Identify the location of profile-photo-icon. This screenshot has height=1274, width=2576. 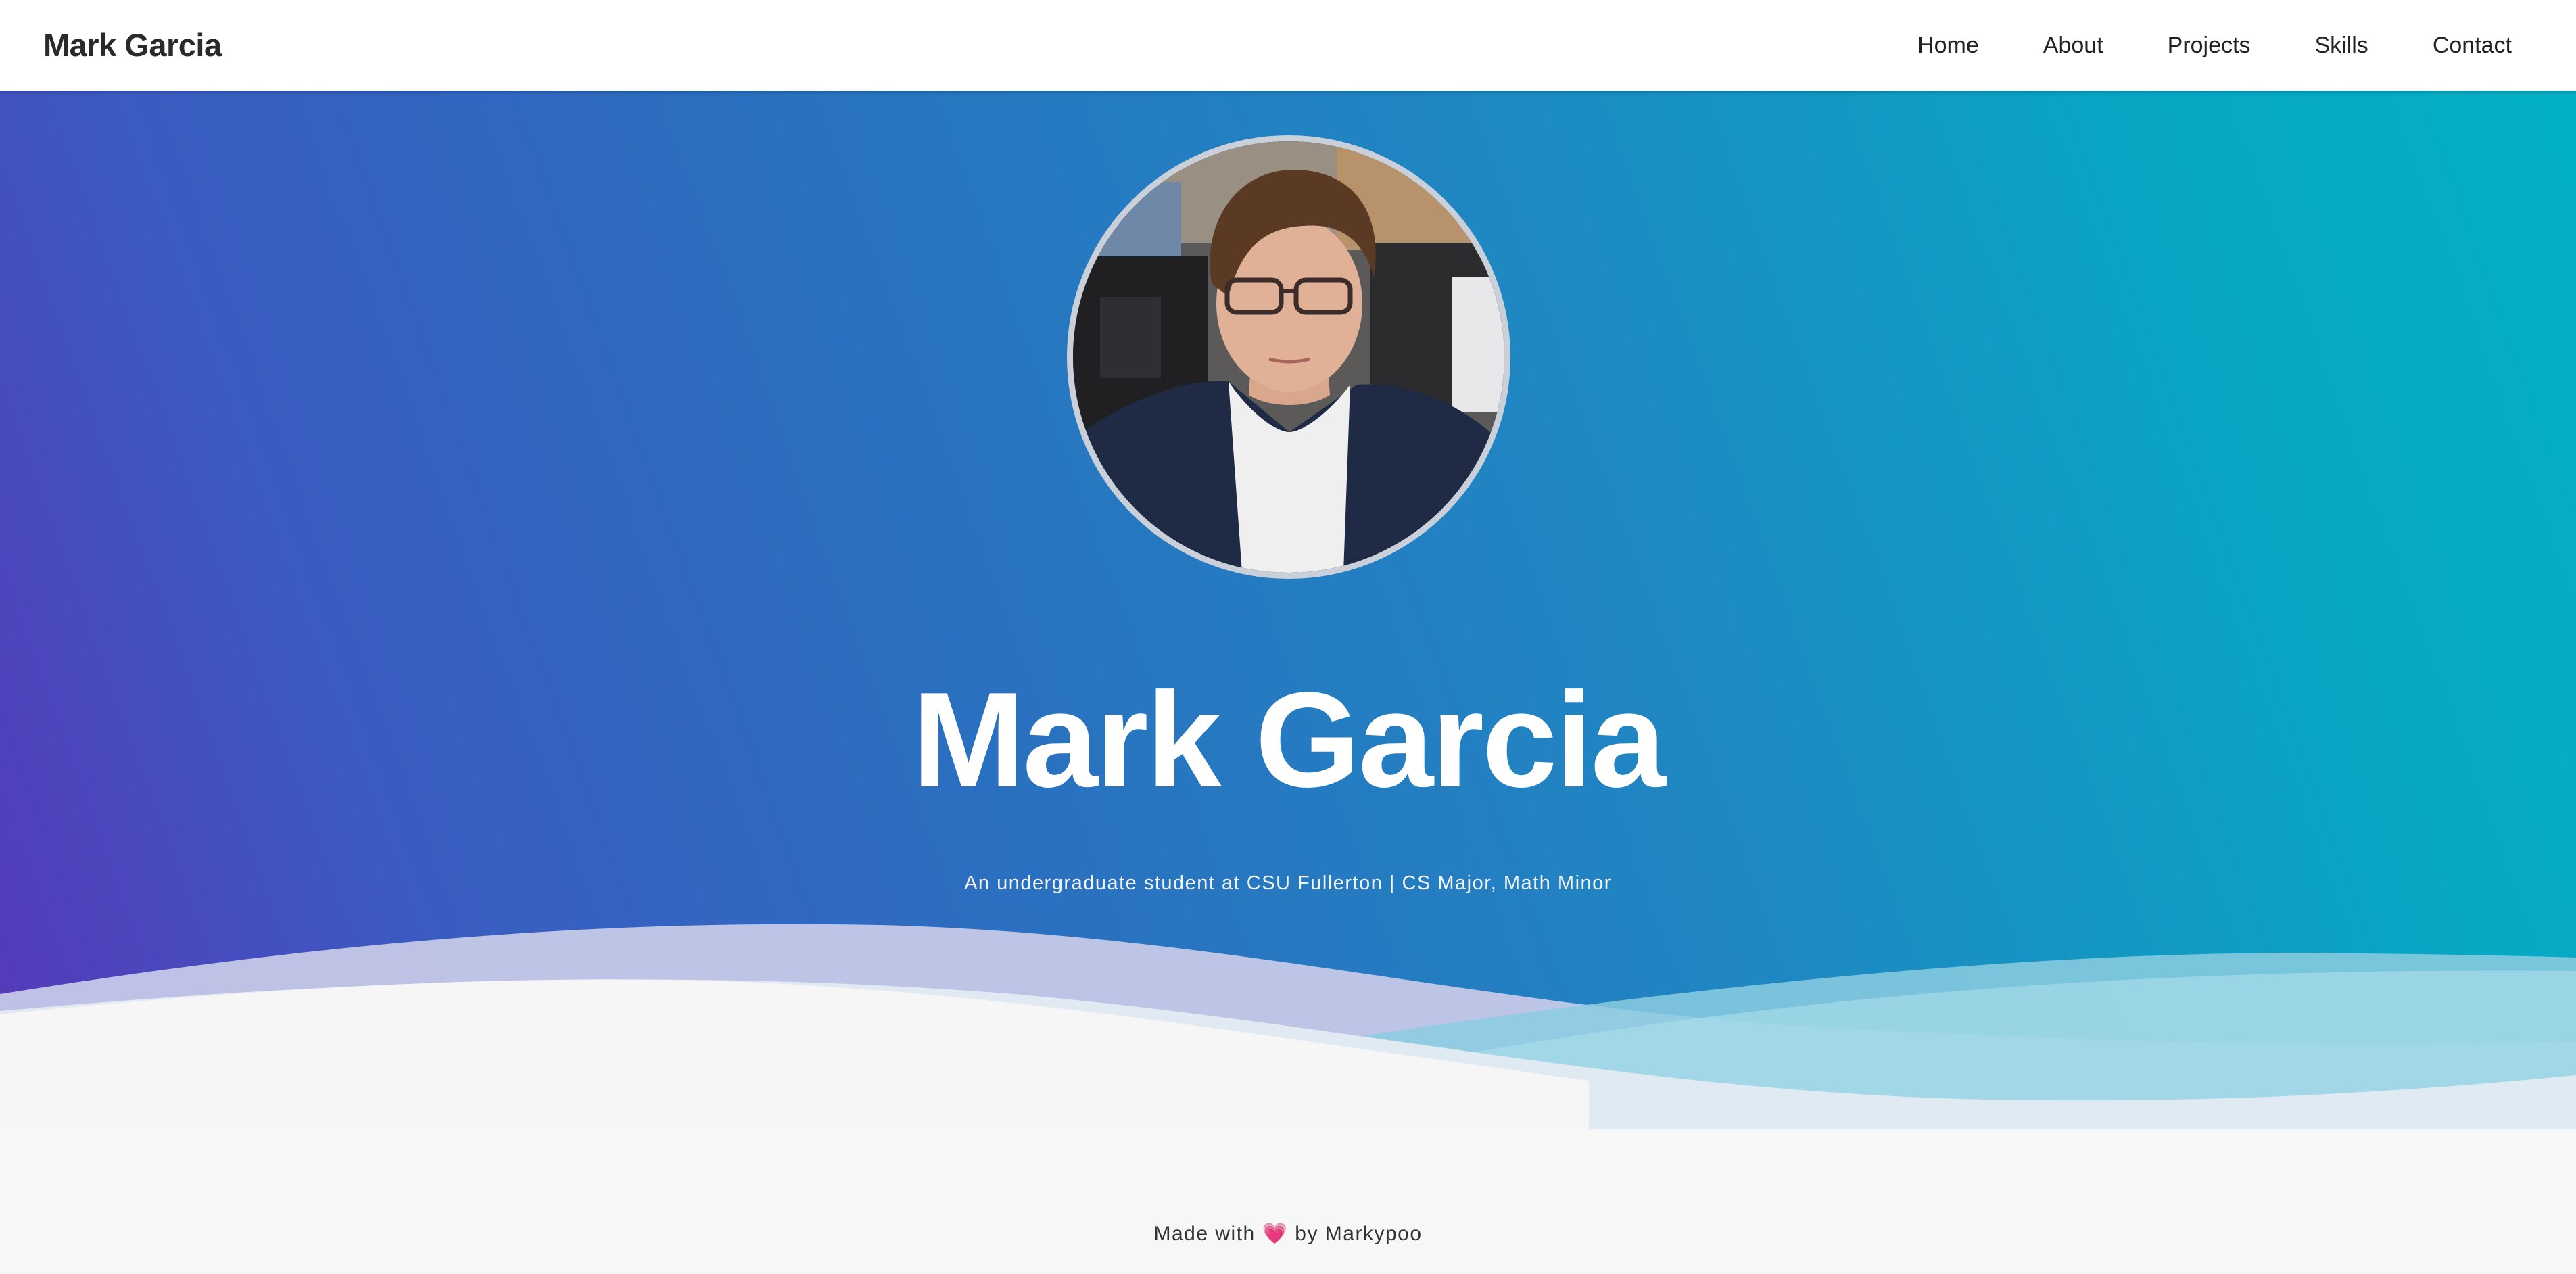
(1288, 357).